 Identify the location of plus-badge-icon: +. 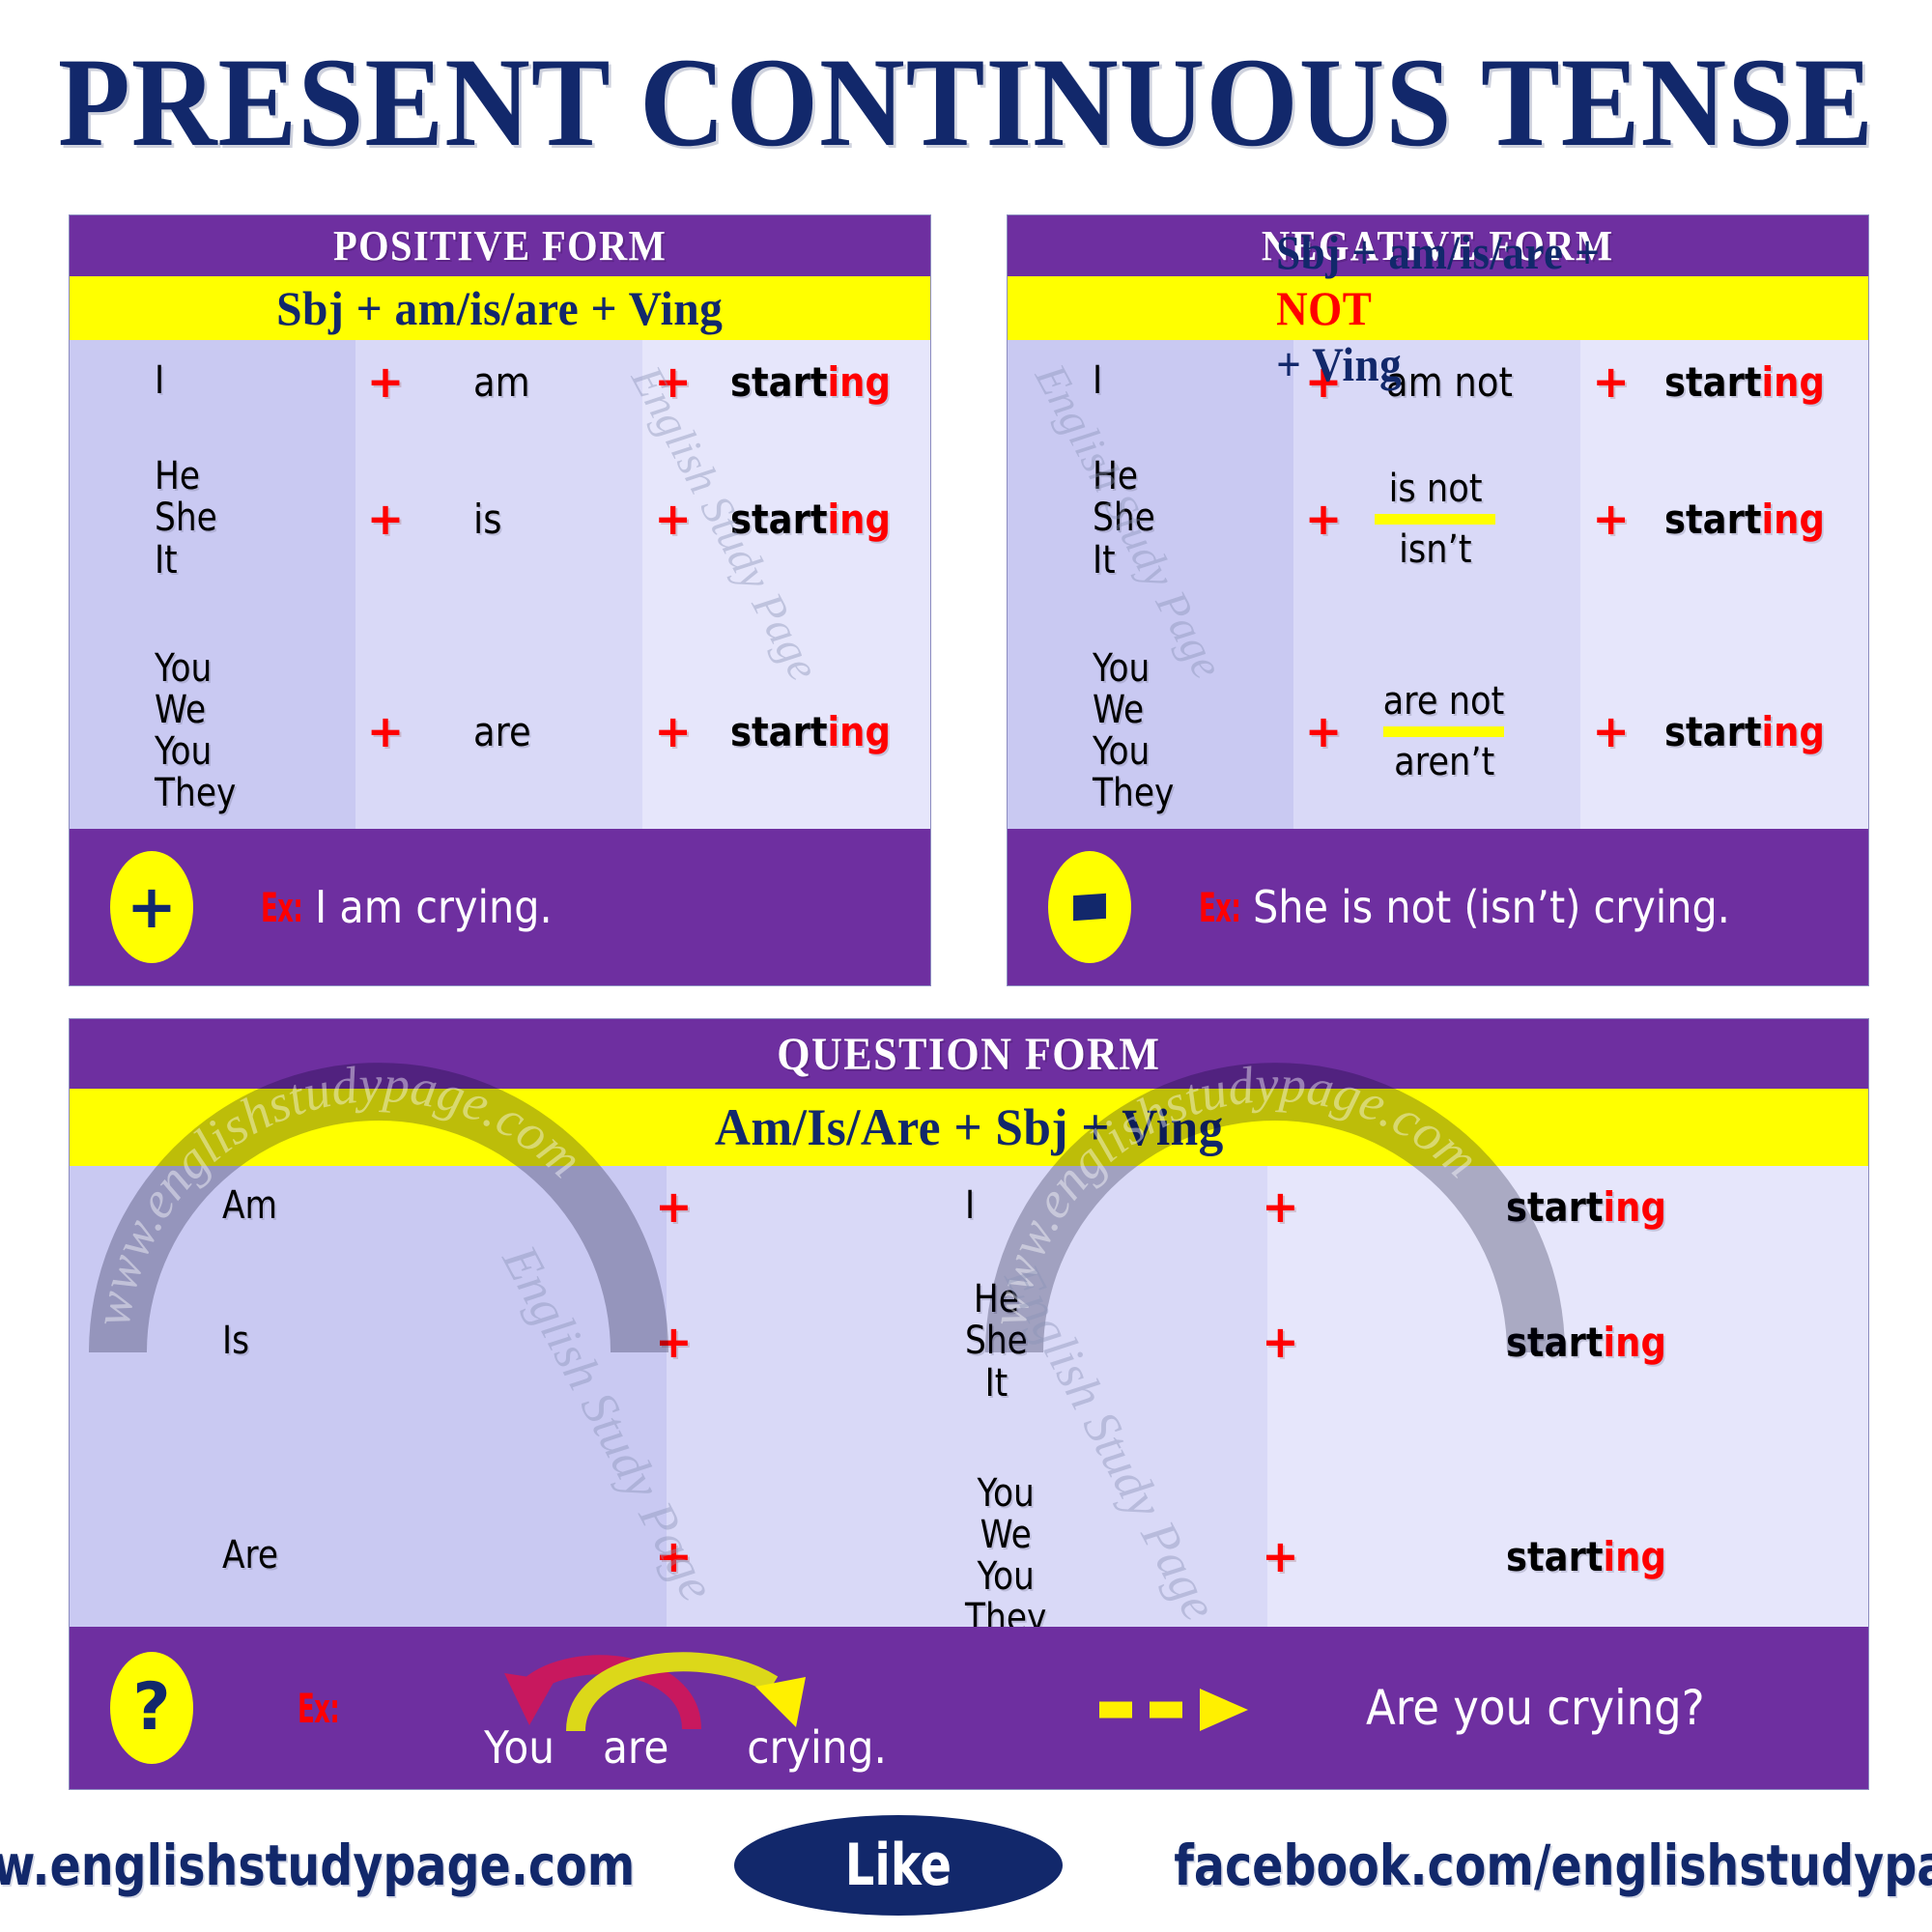
(151, 907).